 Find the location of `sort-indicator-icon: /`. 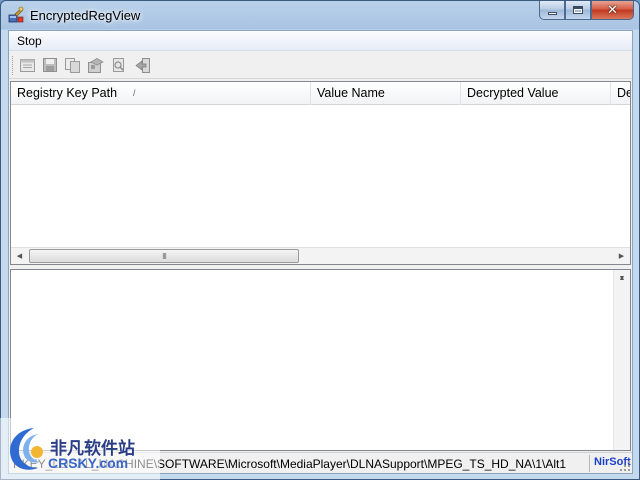

sort-indicator-icon: / is located at coordinates (134, 93).